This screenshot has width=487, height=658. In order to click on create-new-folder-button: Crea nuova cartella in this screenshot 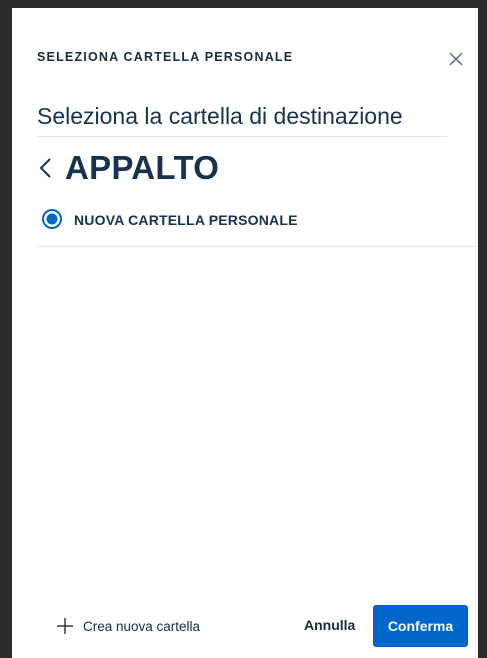, I will do `click(128, 626)`.